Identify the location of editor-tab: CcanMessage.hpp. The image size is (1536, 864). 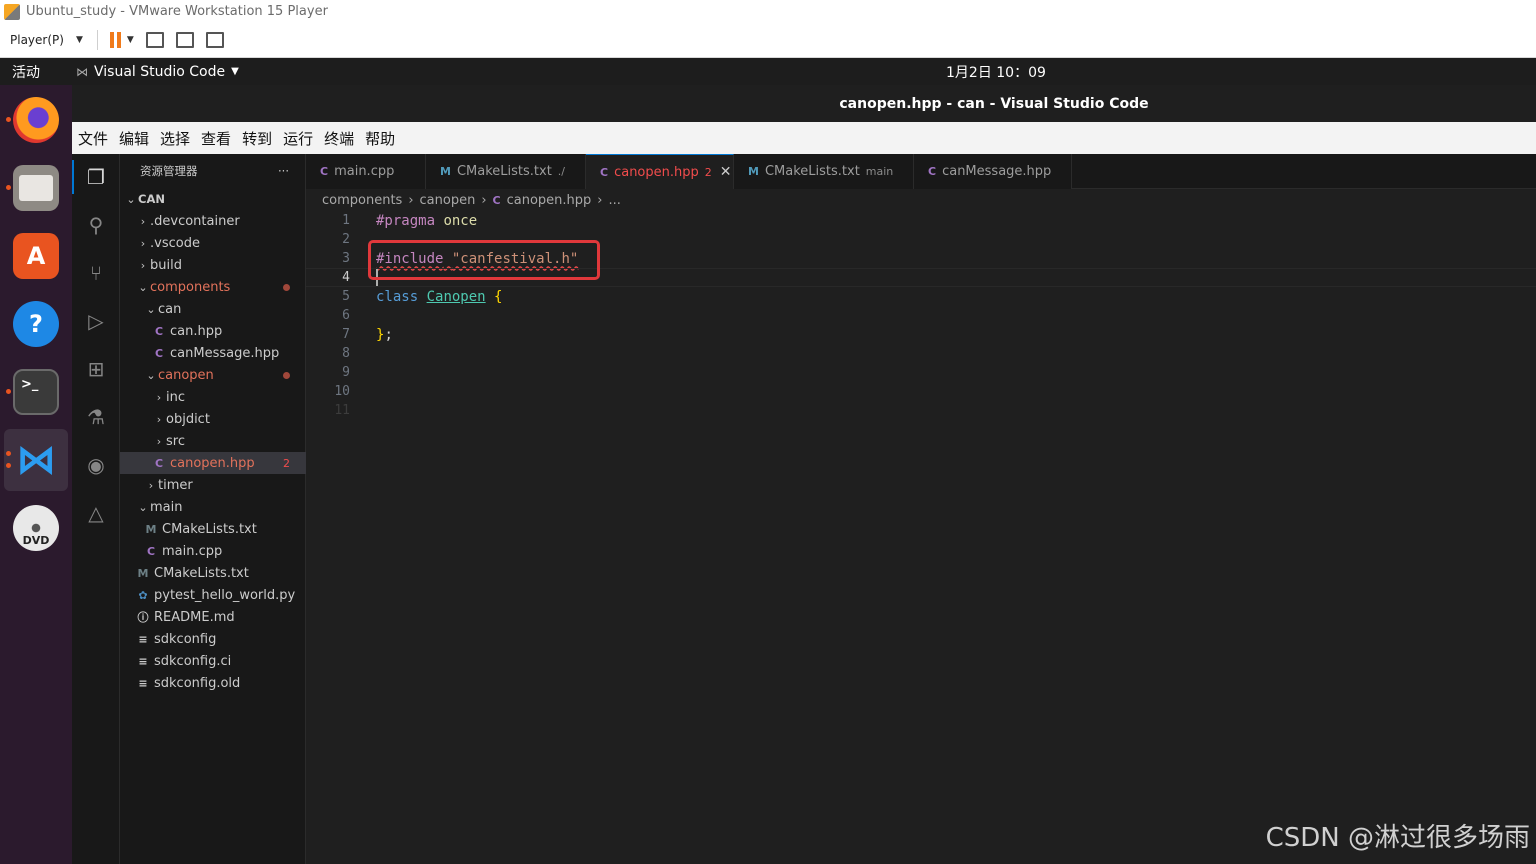
(993, 171).